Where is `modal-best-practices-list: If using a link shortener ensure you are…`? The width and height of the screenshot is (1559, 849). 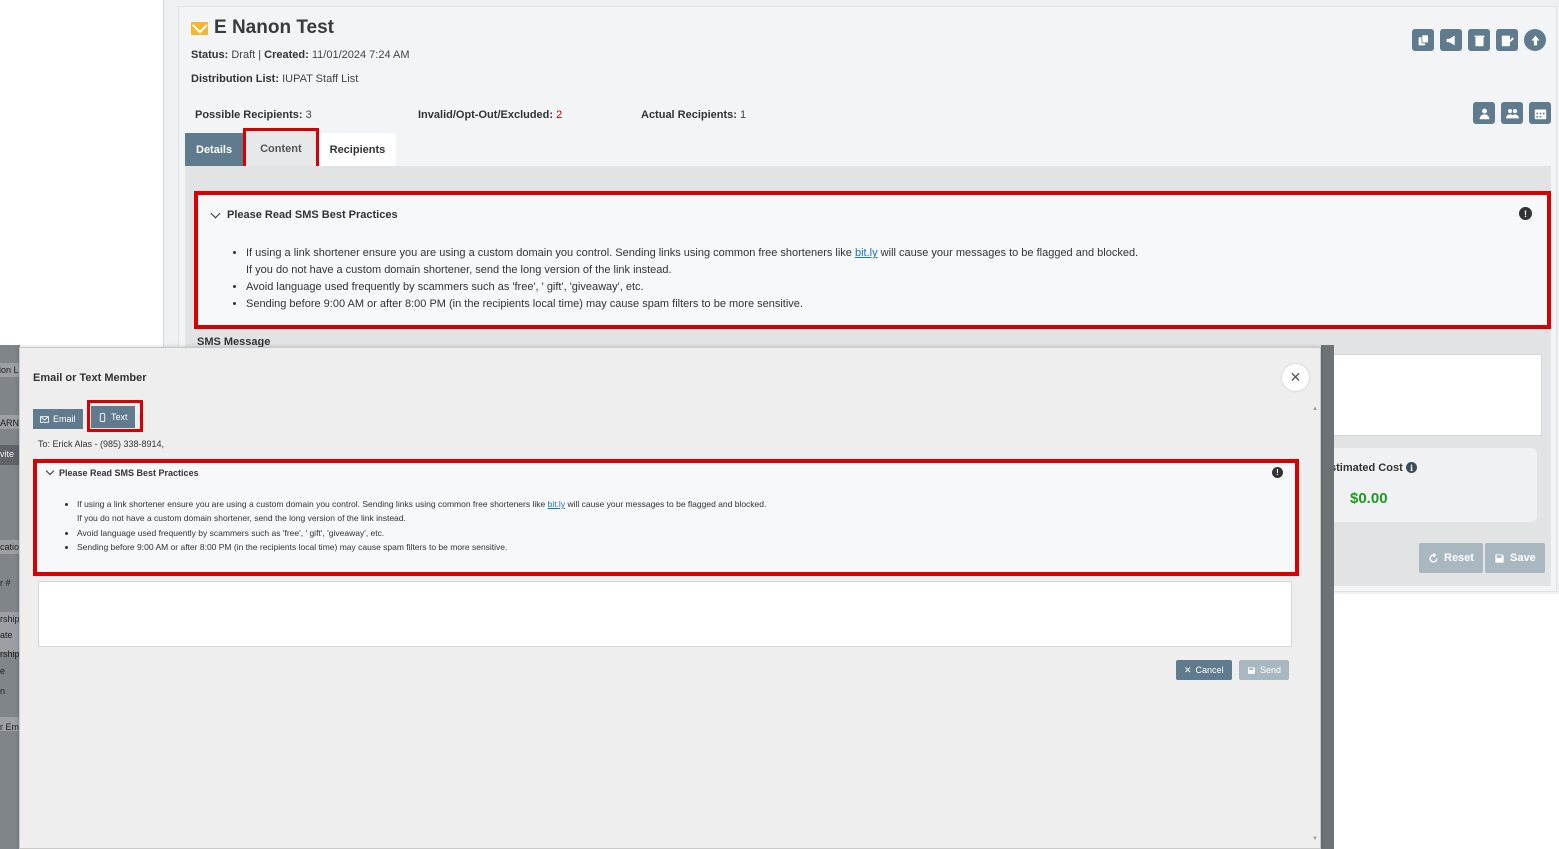
modal-best-practices-list: If using a link shortener ensure you are… is located at coordinates (677, 525).